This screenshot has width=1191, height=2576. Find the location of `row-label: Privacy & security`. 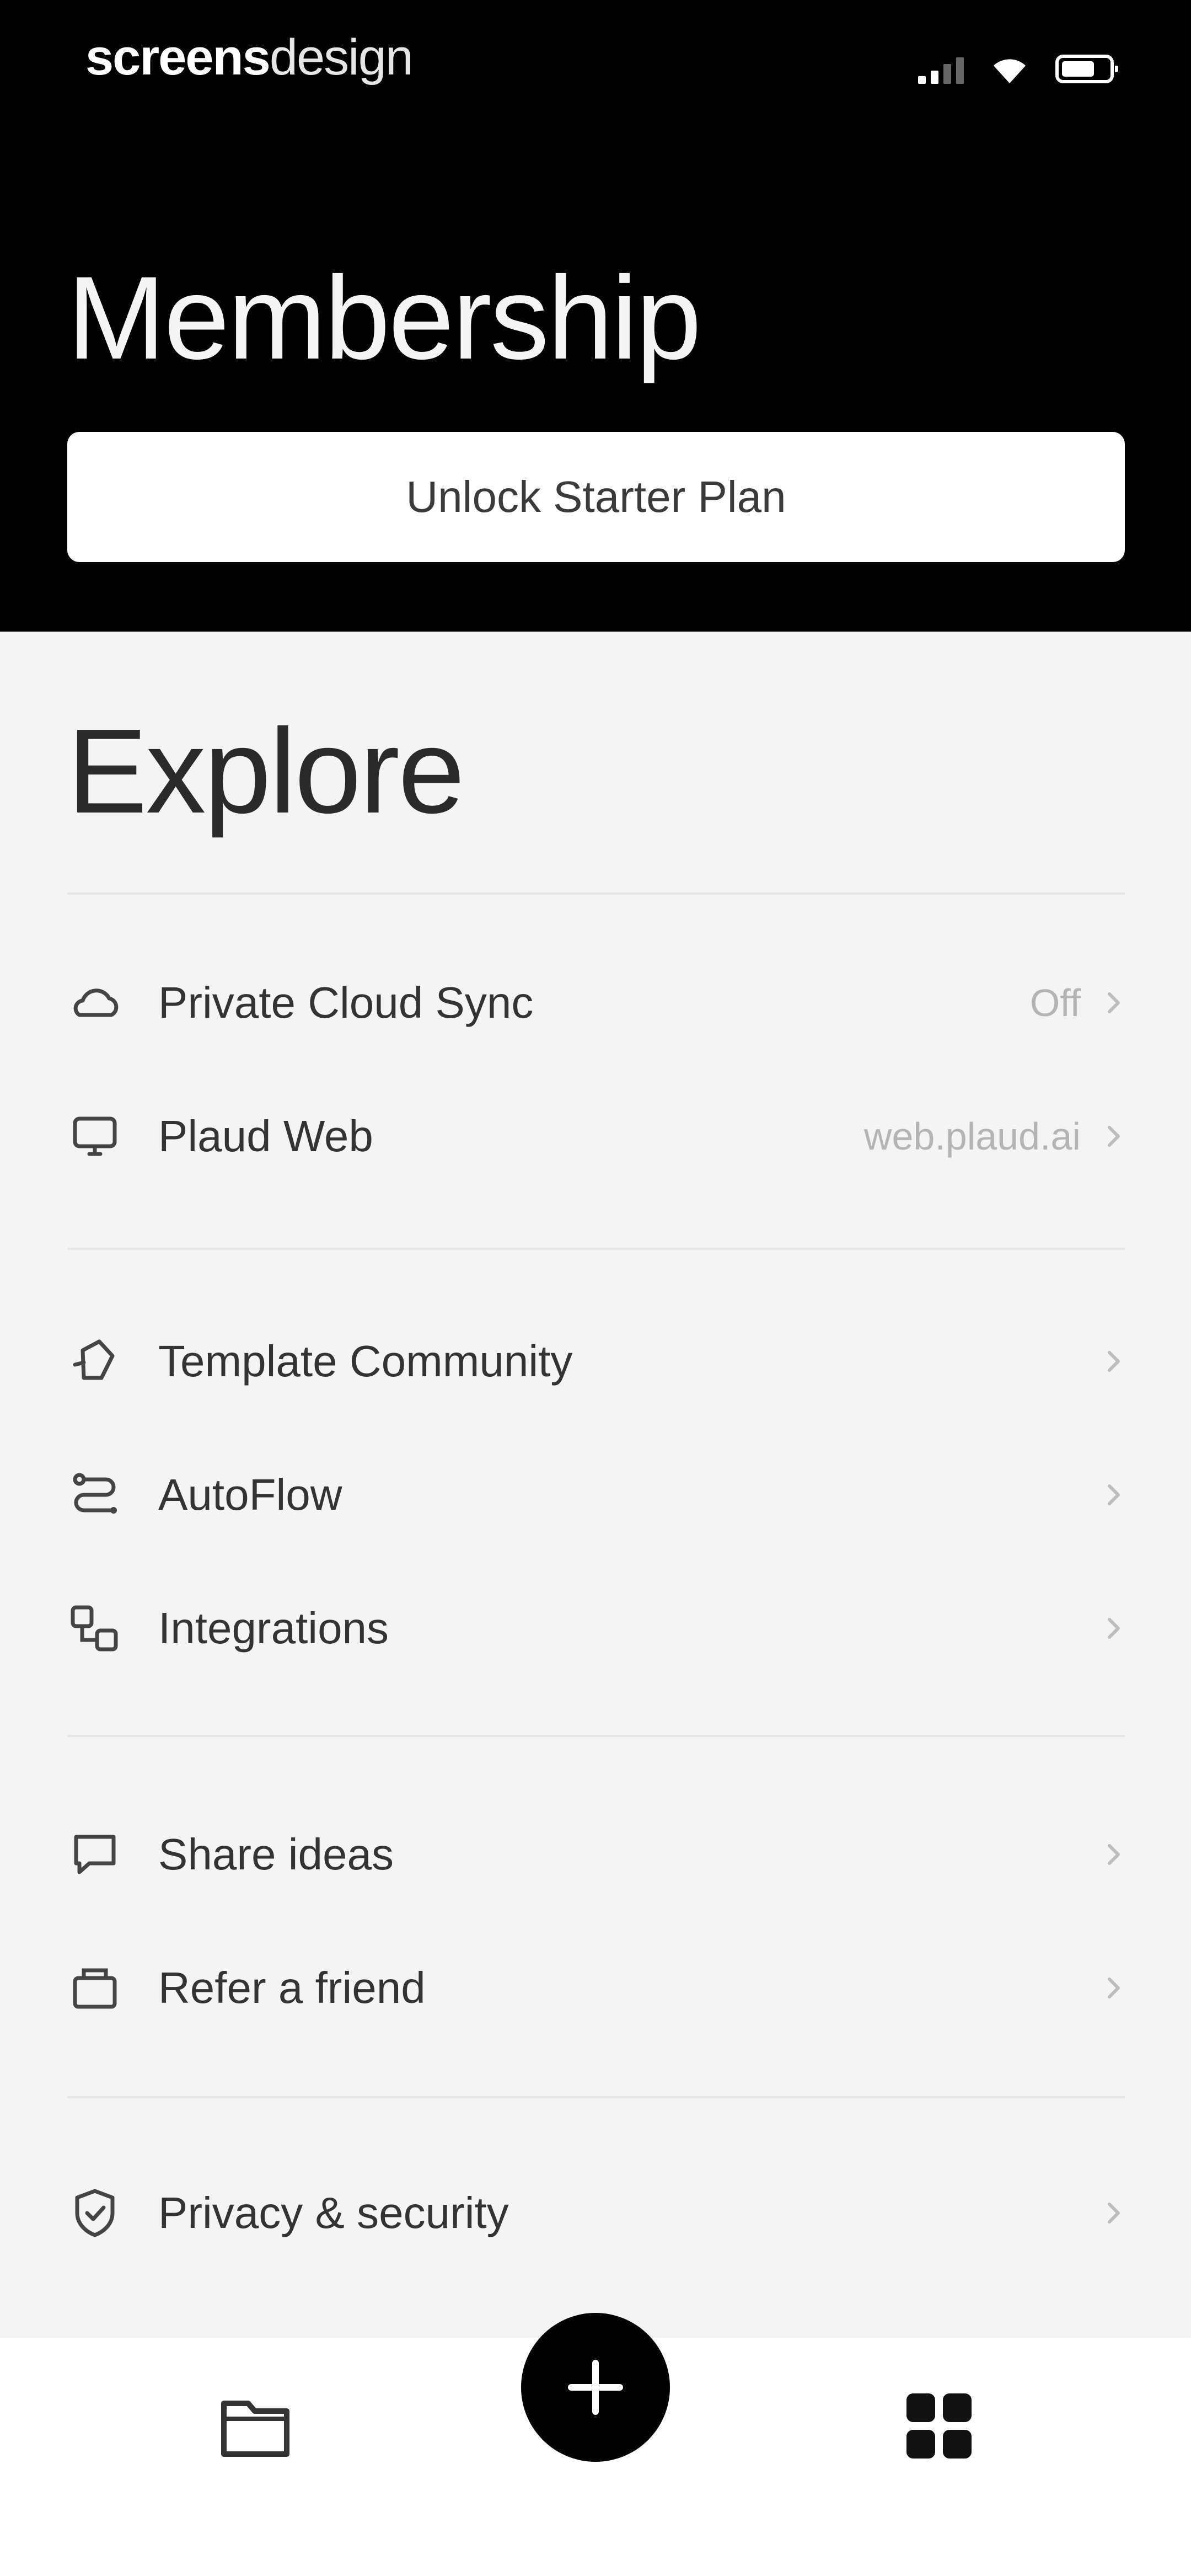

row-label: Privacy & security is located at coordinates (333, 2212).